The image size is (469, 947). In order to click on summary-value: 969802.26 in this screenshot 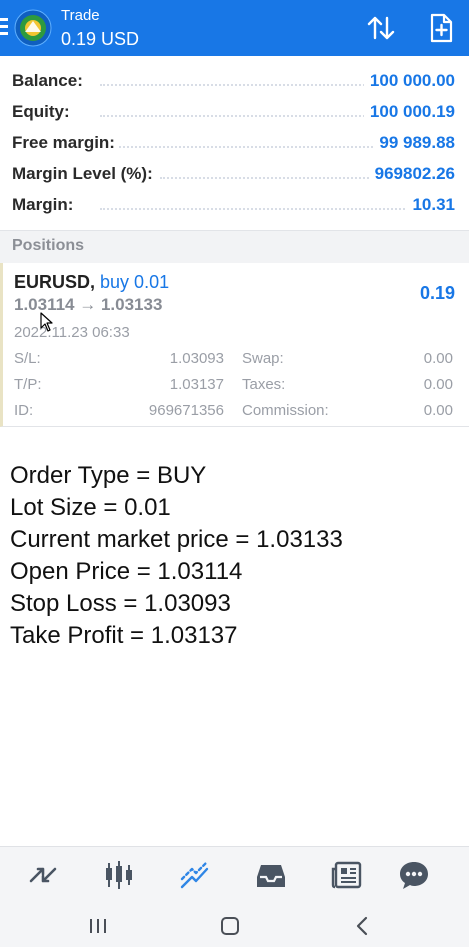, I will do `click(411, 174)`.